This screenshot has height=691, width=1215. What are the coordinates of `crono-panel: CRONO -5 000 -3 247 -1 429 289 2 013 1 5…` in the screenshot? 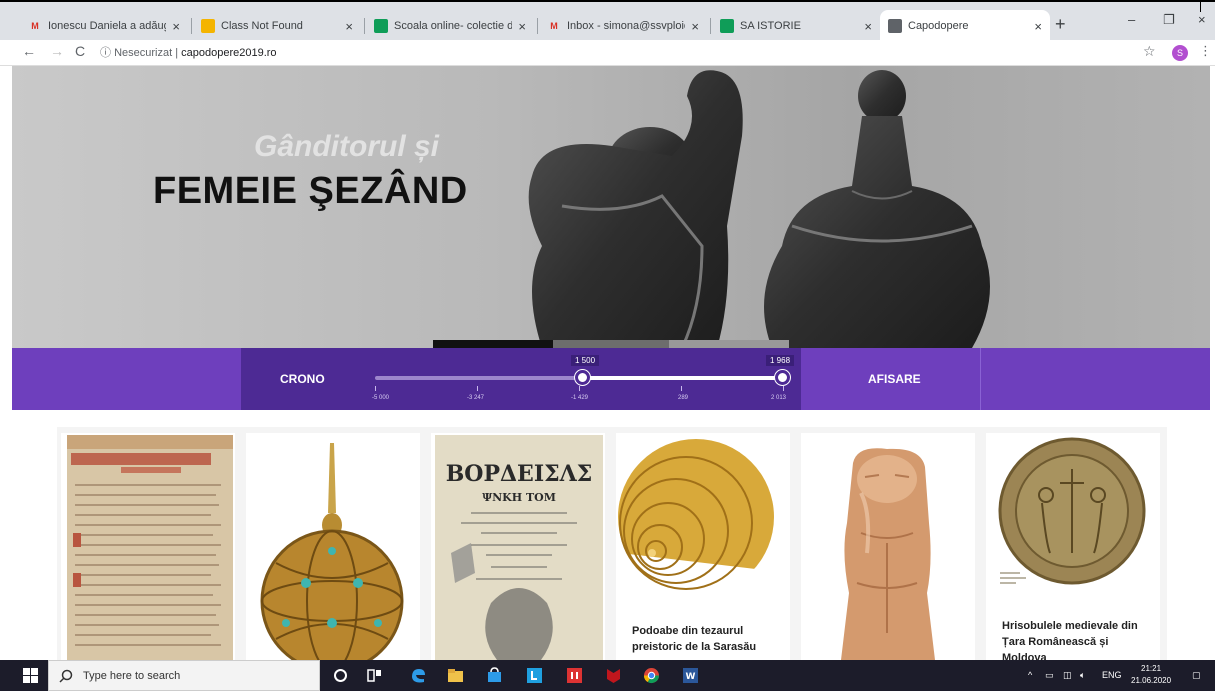 It's located at (521, 379).